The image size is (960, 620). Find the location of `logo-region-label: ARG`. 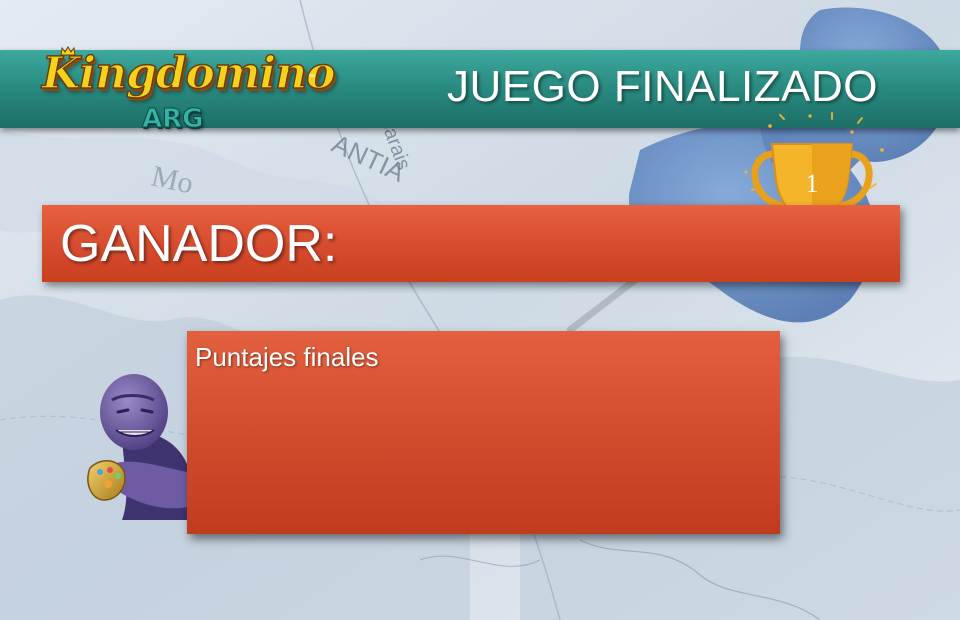

logo-region-label: ARG is located at coordinates (172, 119).